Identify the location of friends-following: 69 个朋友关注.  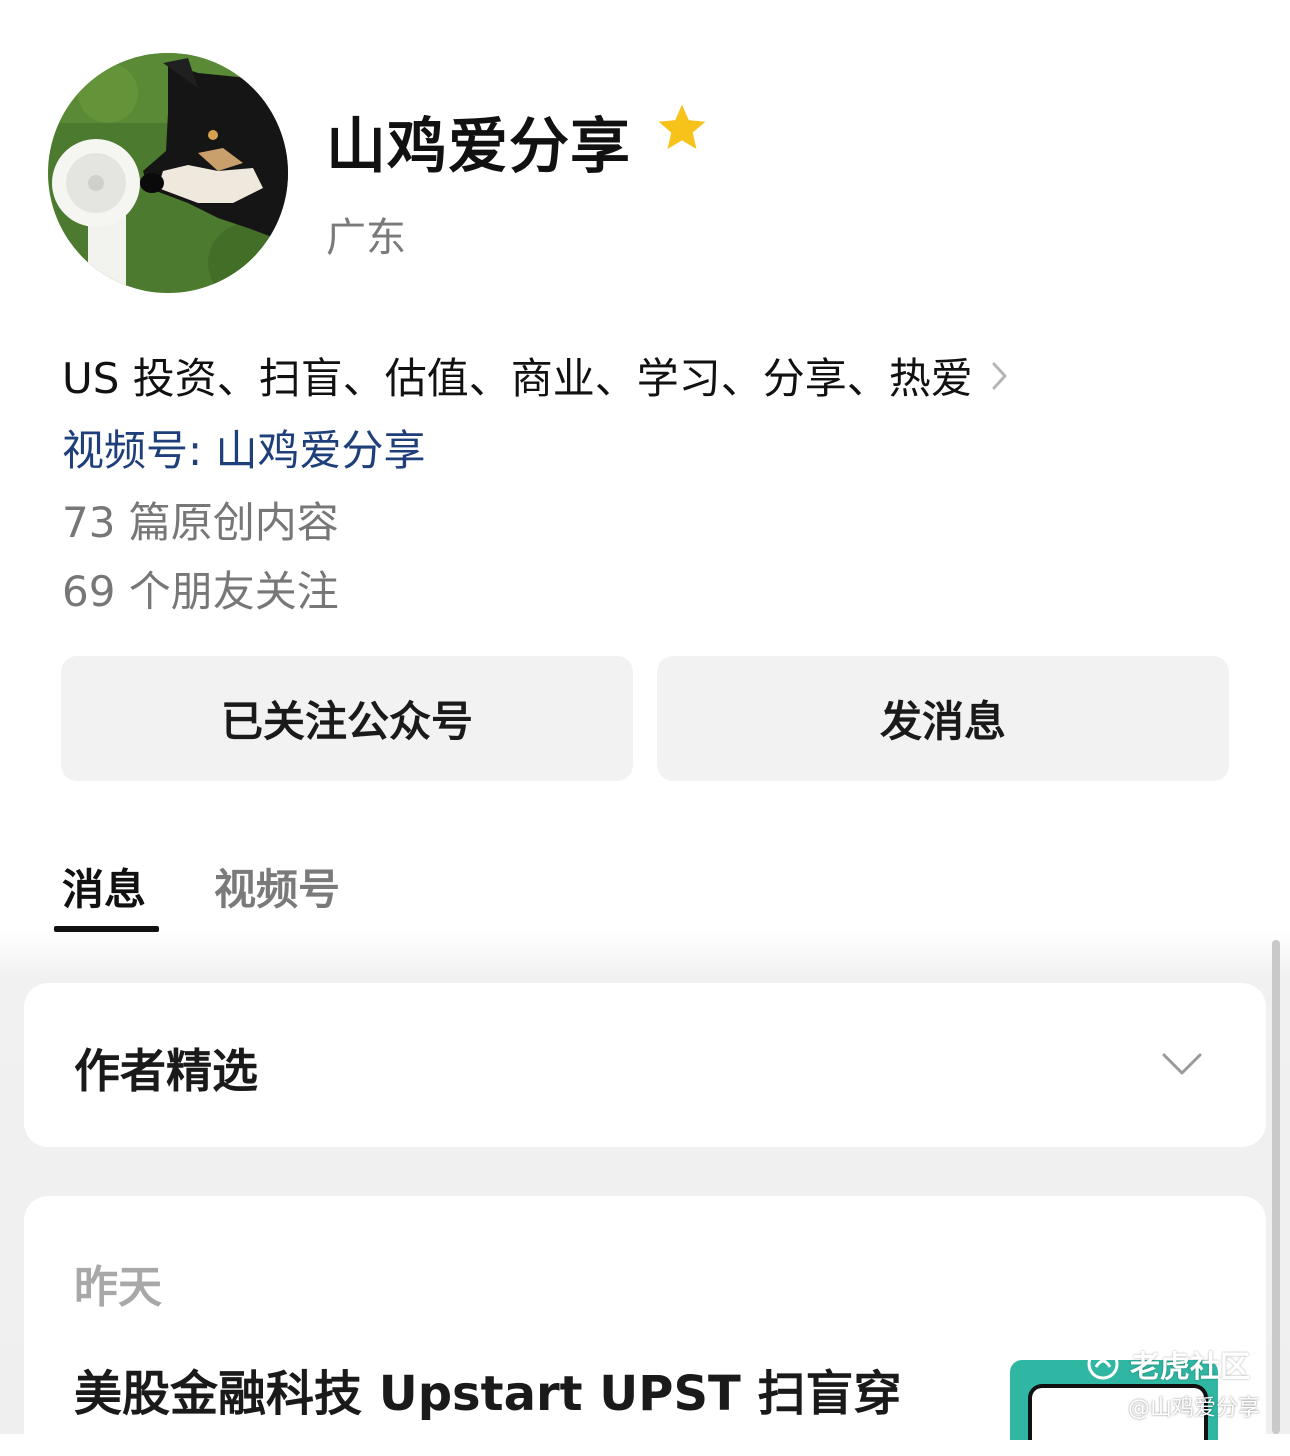
(200, 588).